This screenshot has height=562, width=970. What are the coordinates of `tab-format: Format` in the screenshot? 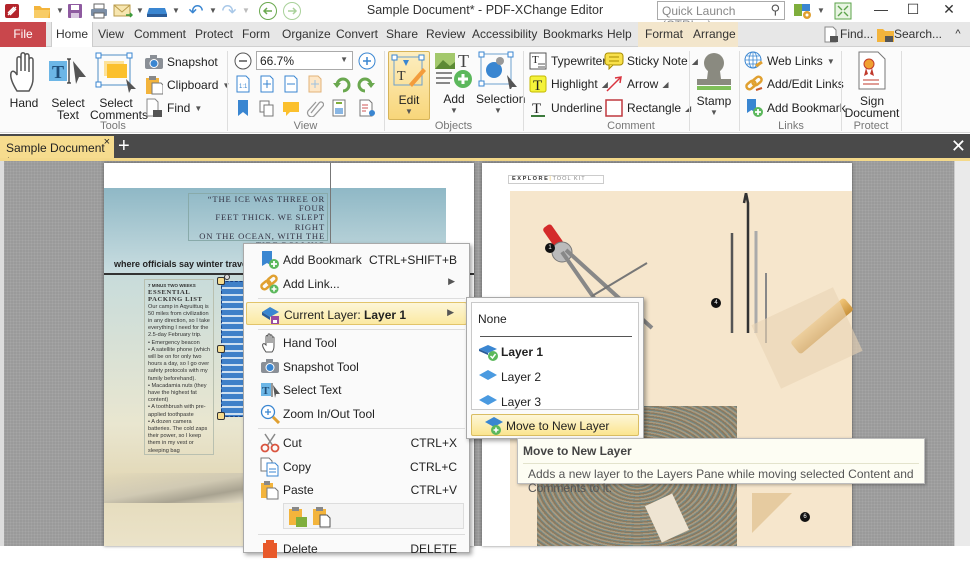 It's located at (662, 34).